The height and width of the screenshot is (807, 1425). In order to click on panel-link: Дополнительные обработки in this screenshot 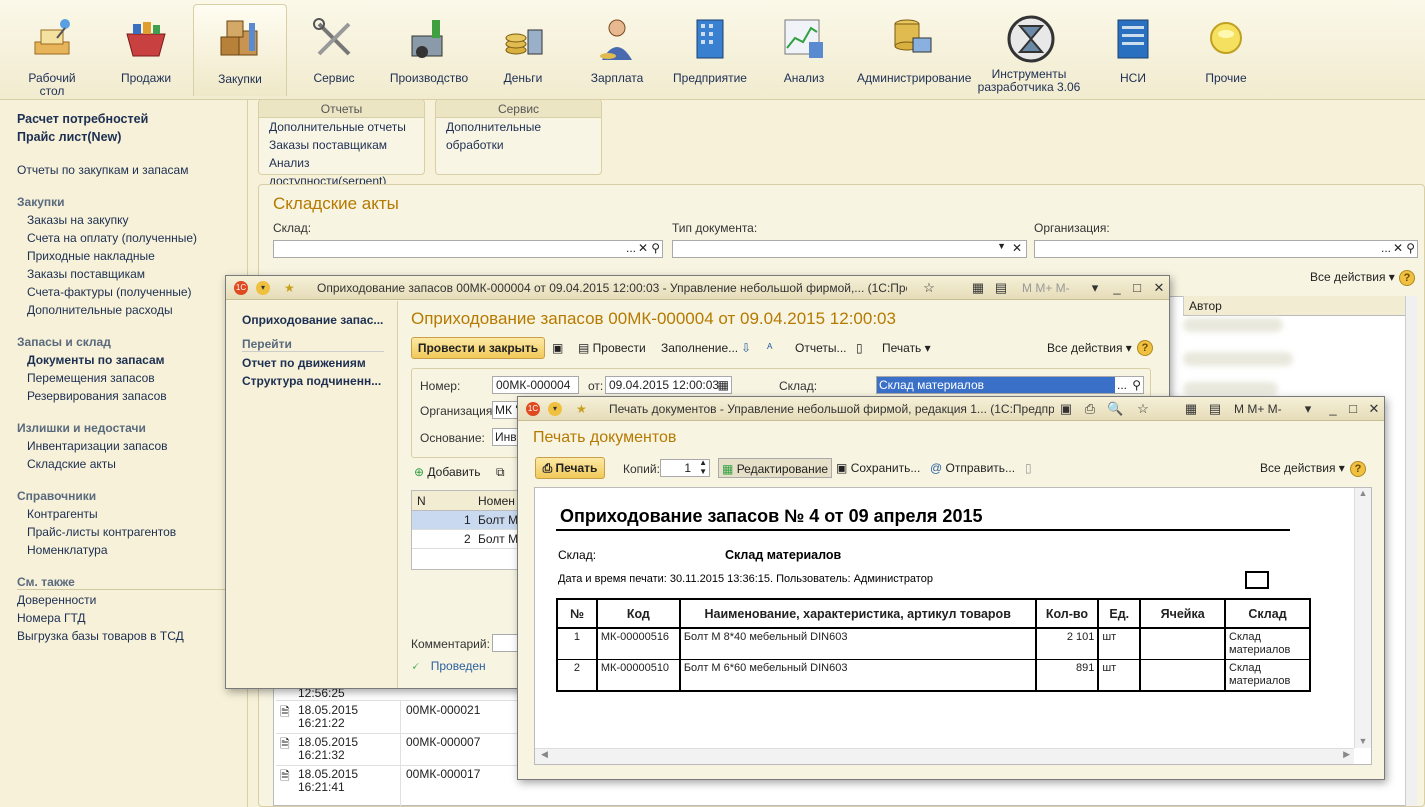, I will do `click(518, 136)`.